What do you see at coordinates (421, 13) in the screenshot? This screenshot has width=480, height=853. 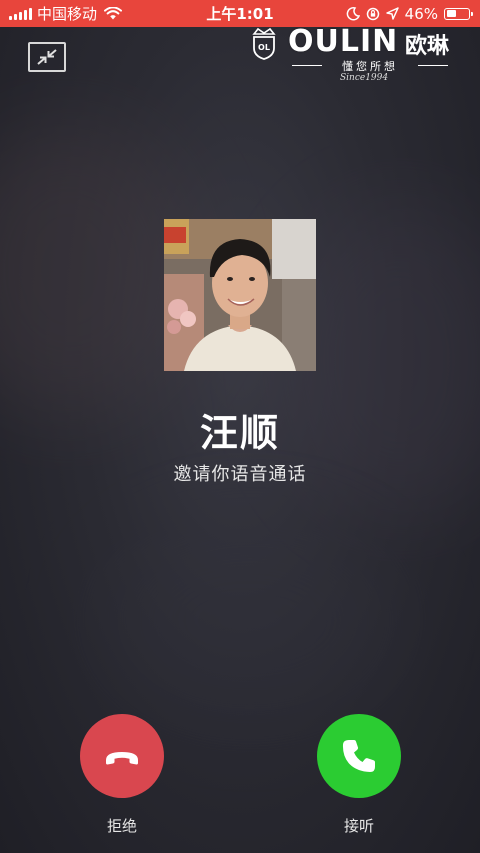 I see `battery-percent: 46%` at bounding box center [421, 13].